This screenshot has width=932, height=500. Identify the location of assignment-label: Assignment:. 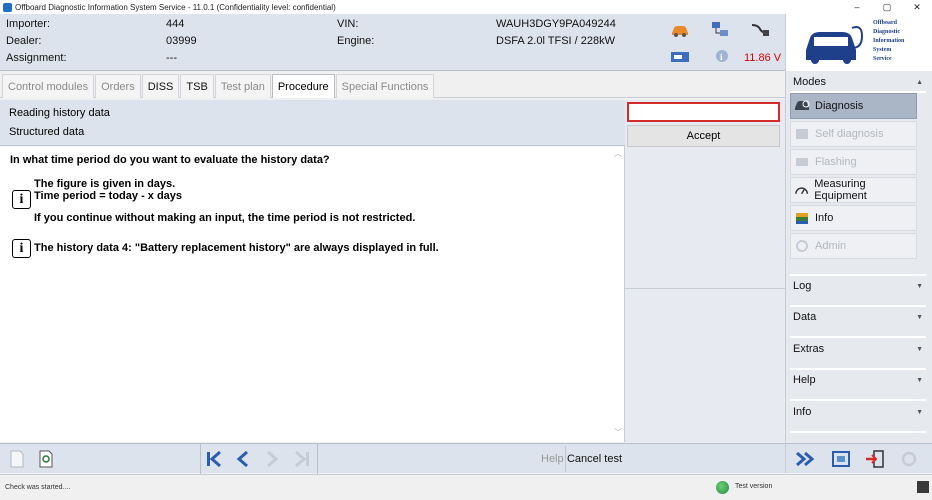
(36, 58).